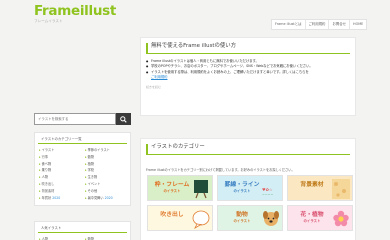 The width and height of the screenshot is (390, 240). Describe the element at coordinates (75, 11) in the screenshot. I see `logo-title: Frameillust` at that location.